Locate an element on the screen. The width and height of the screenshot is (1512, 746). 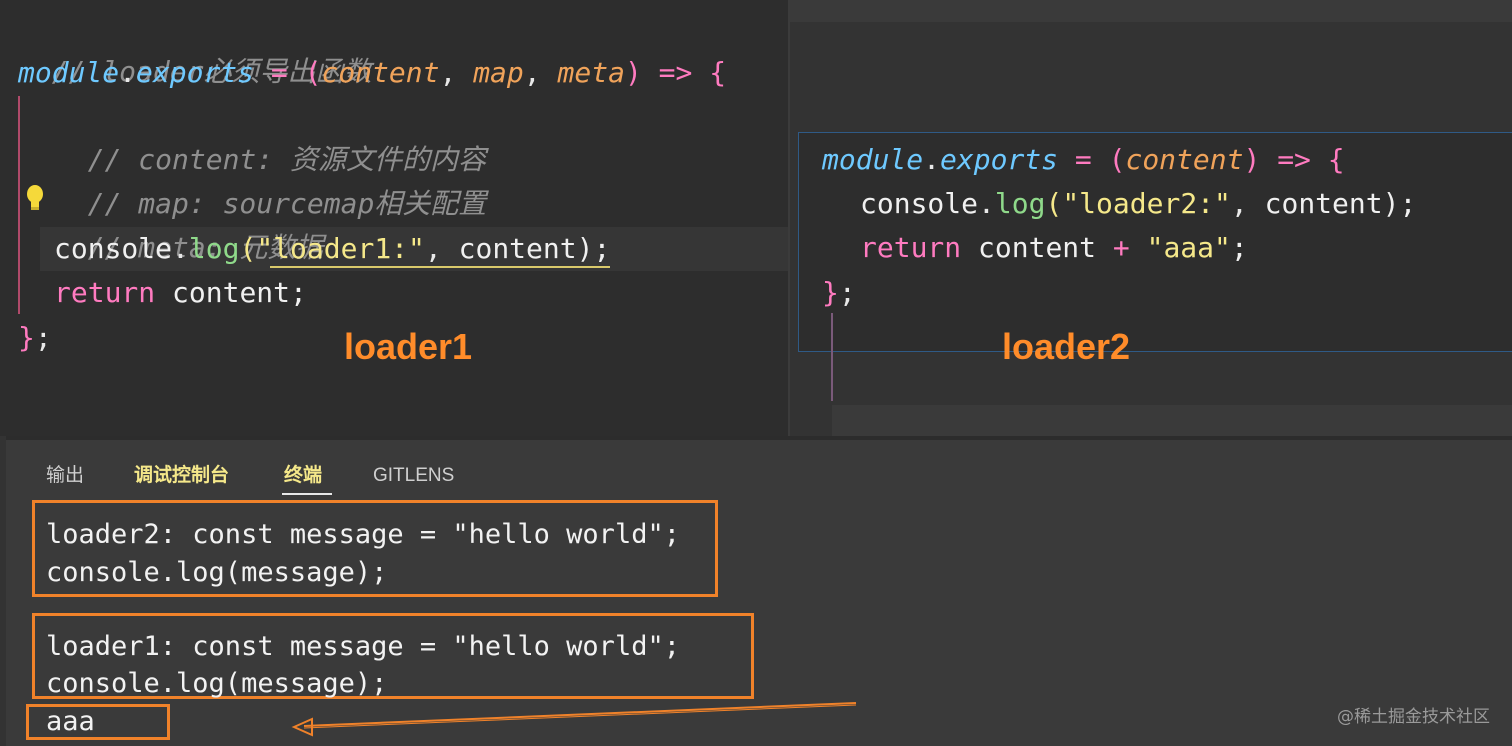
code-line-8: }; is located at coordinates (35, 338).